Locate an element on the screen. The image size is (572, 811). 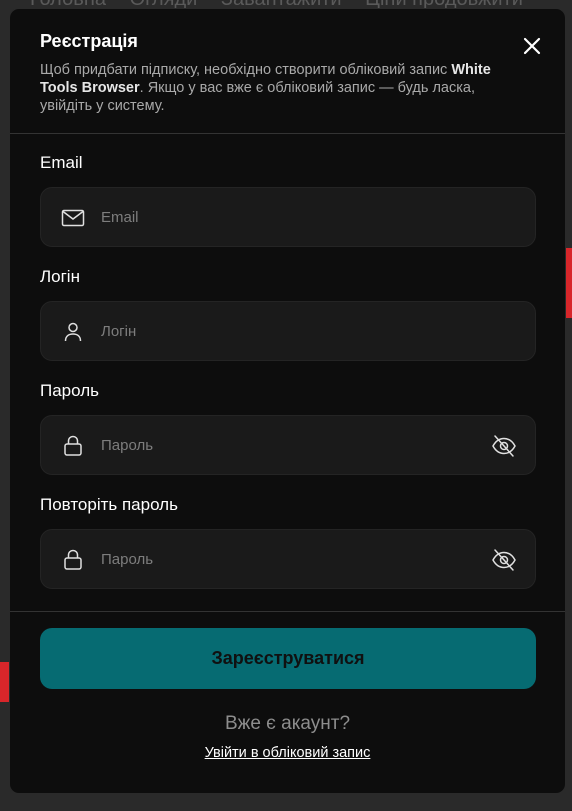
background-red-strip-left is located at coordinates (4, 682).